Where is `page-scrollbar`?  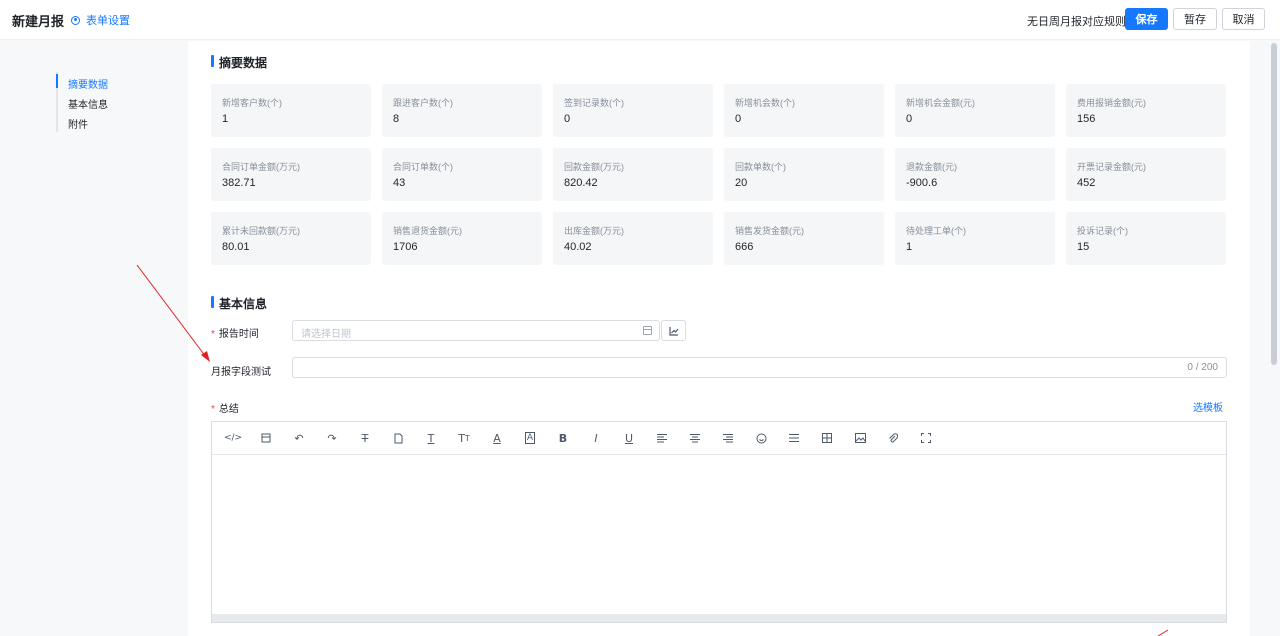
page-scrollbar is located at coordinates (1274, 338).